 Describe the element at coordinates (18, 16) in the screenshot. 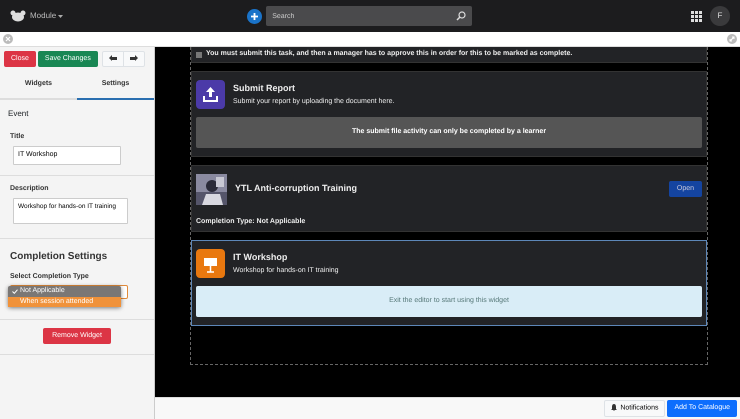

I see `logo-icon` at that location.